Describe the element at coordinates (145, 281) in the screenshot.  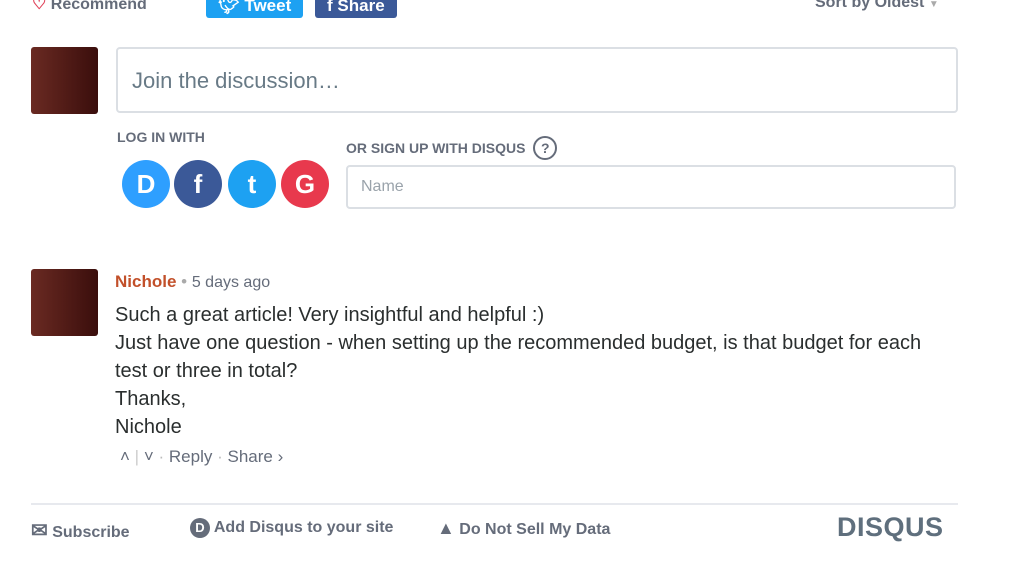
I see `comment-author: Nichole` at that location.